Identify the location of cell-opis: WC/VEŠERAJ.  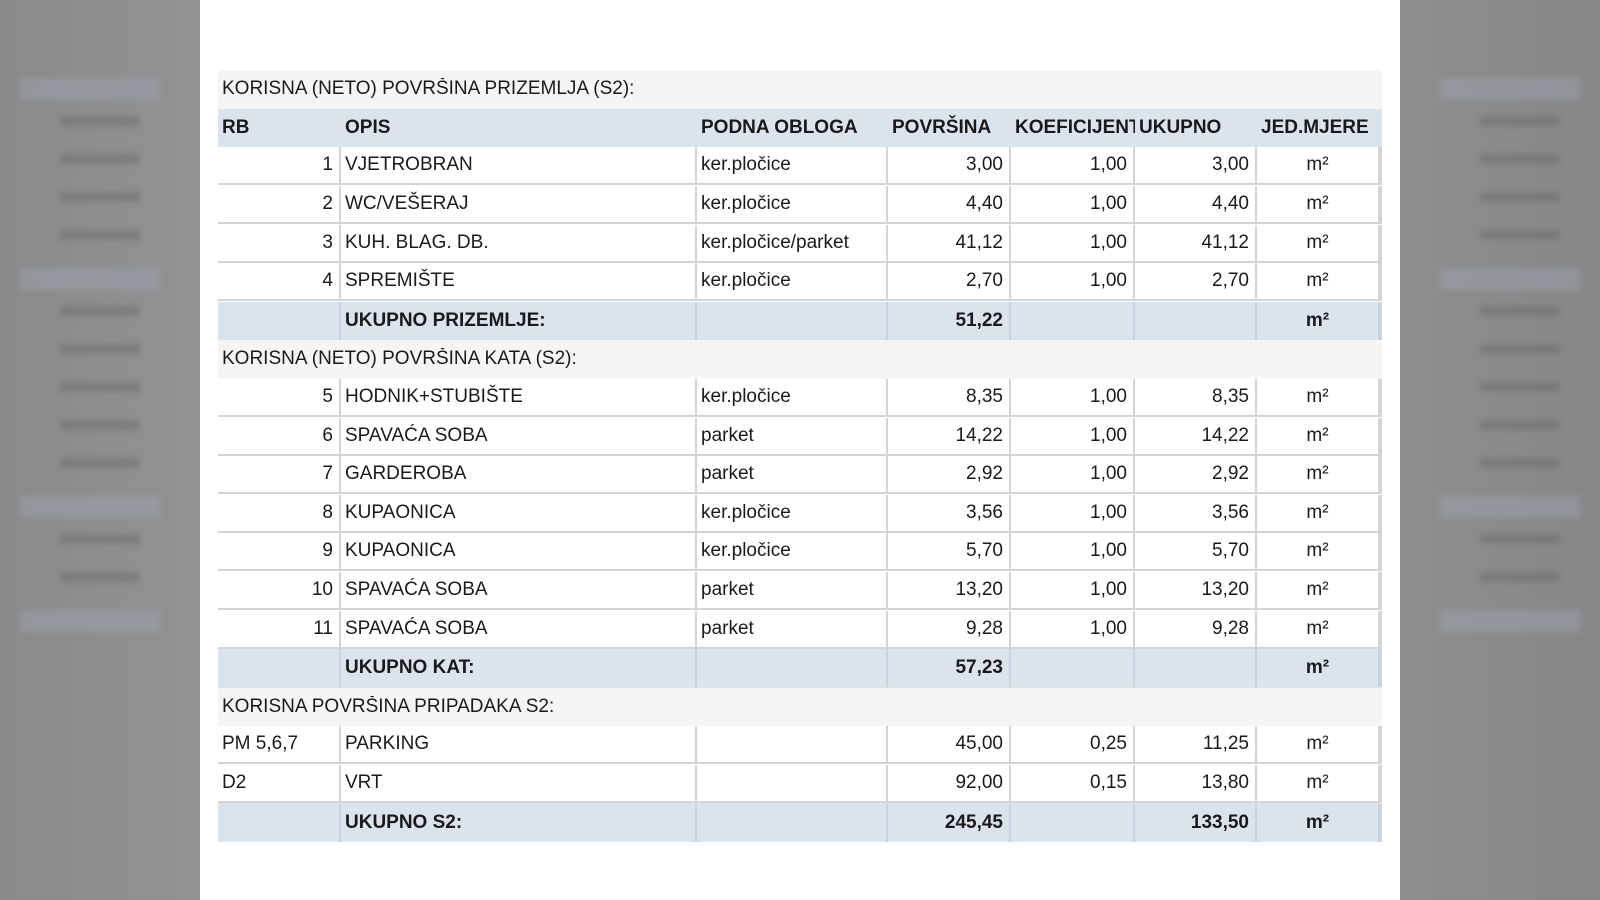
(519, 205).